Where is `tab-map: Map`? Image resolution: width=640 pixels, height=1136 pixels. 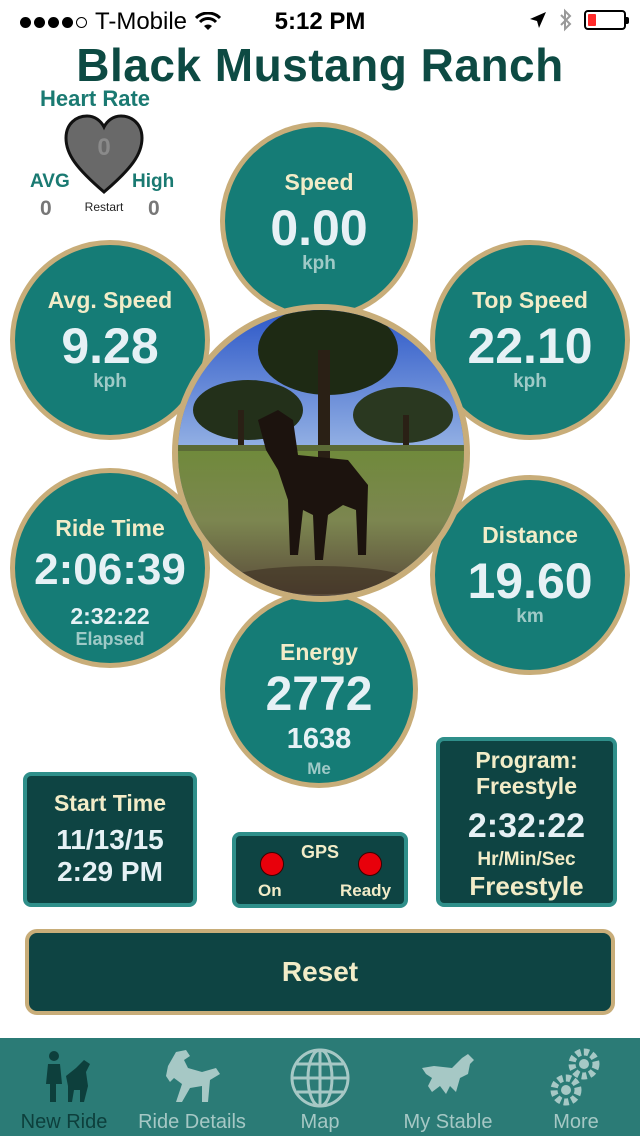
tab-map: Map is located at coordinates (320, 1087).